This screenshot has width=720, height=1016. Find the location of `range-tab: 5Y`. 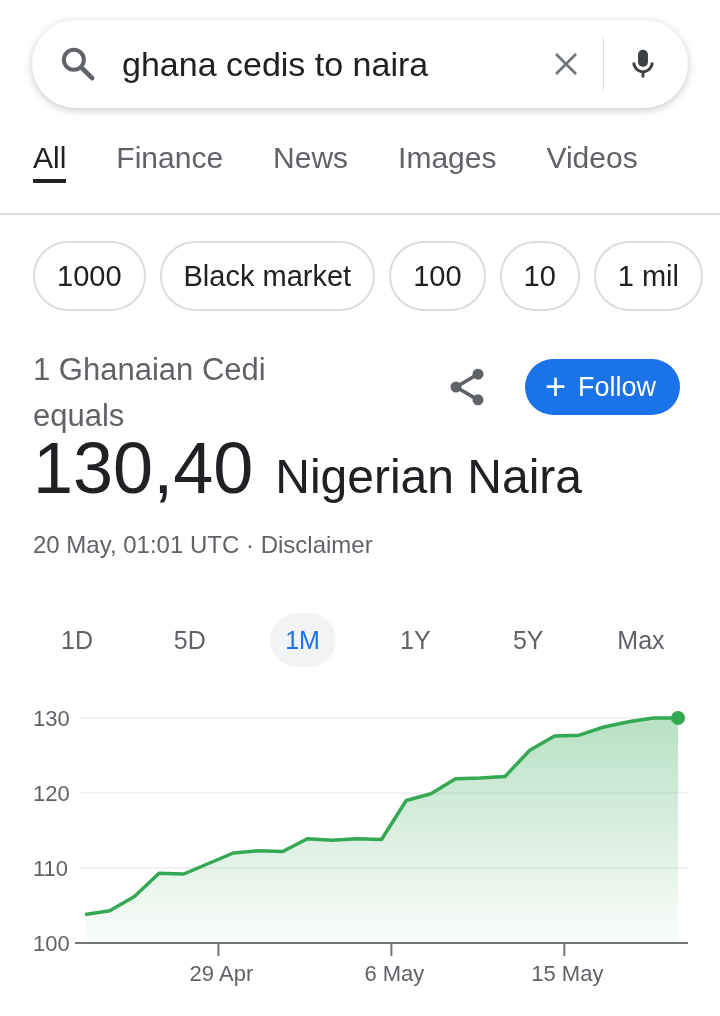

range-tab: 5Y is located at coordinates (528, 640).